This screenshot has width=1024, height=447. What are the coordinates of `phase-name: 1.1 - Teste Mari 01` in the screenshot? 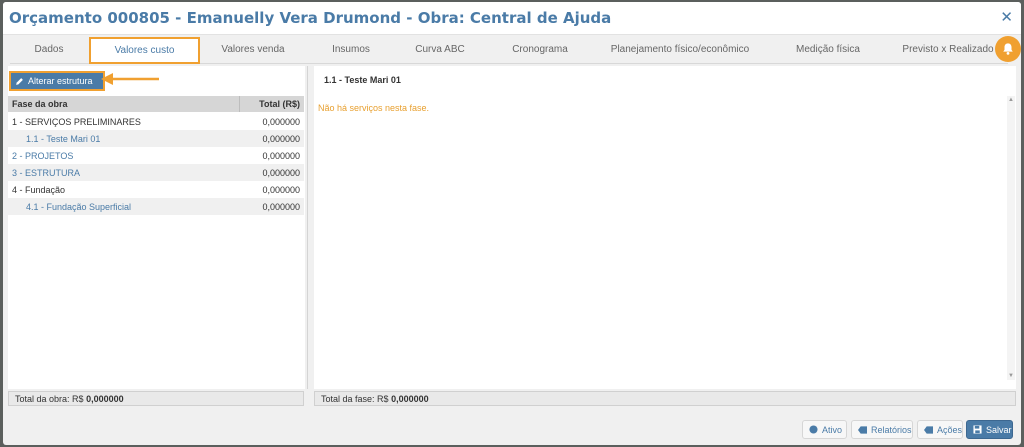 It's located at (63, 139).